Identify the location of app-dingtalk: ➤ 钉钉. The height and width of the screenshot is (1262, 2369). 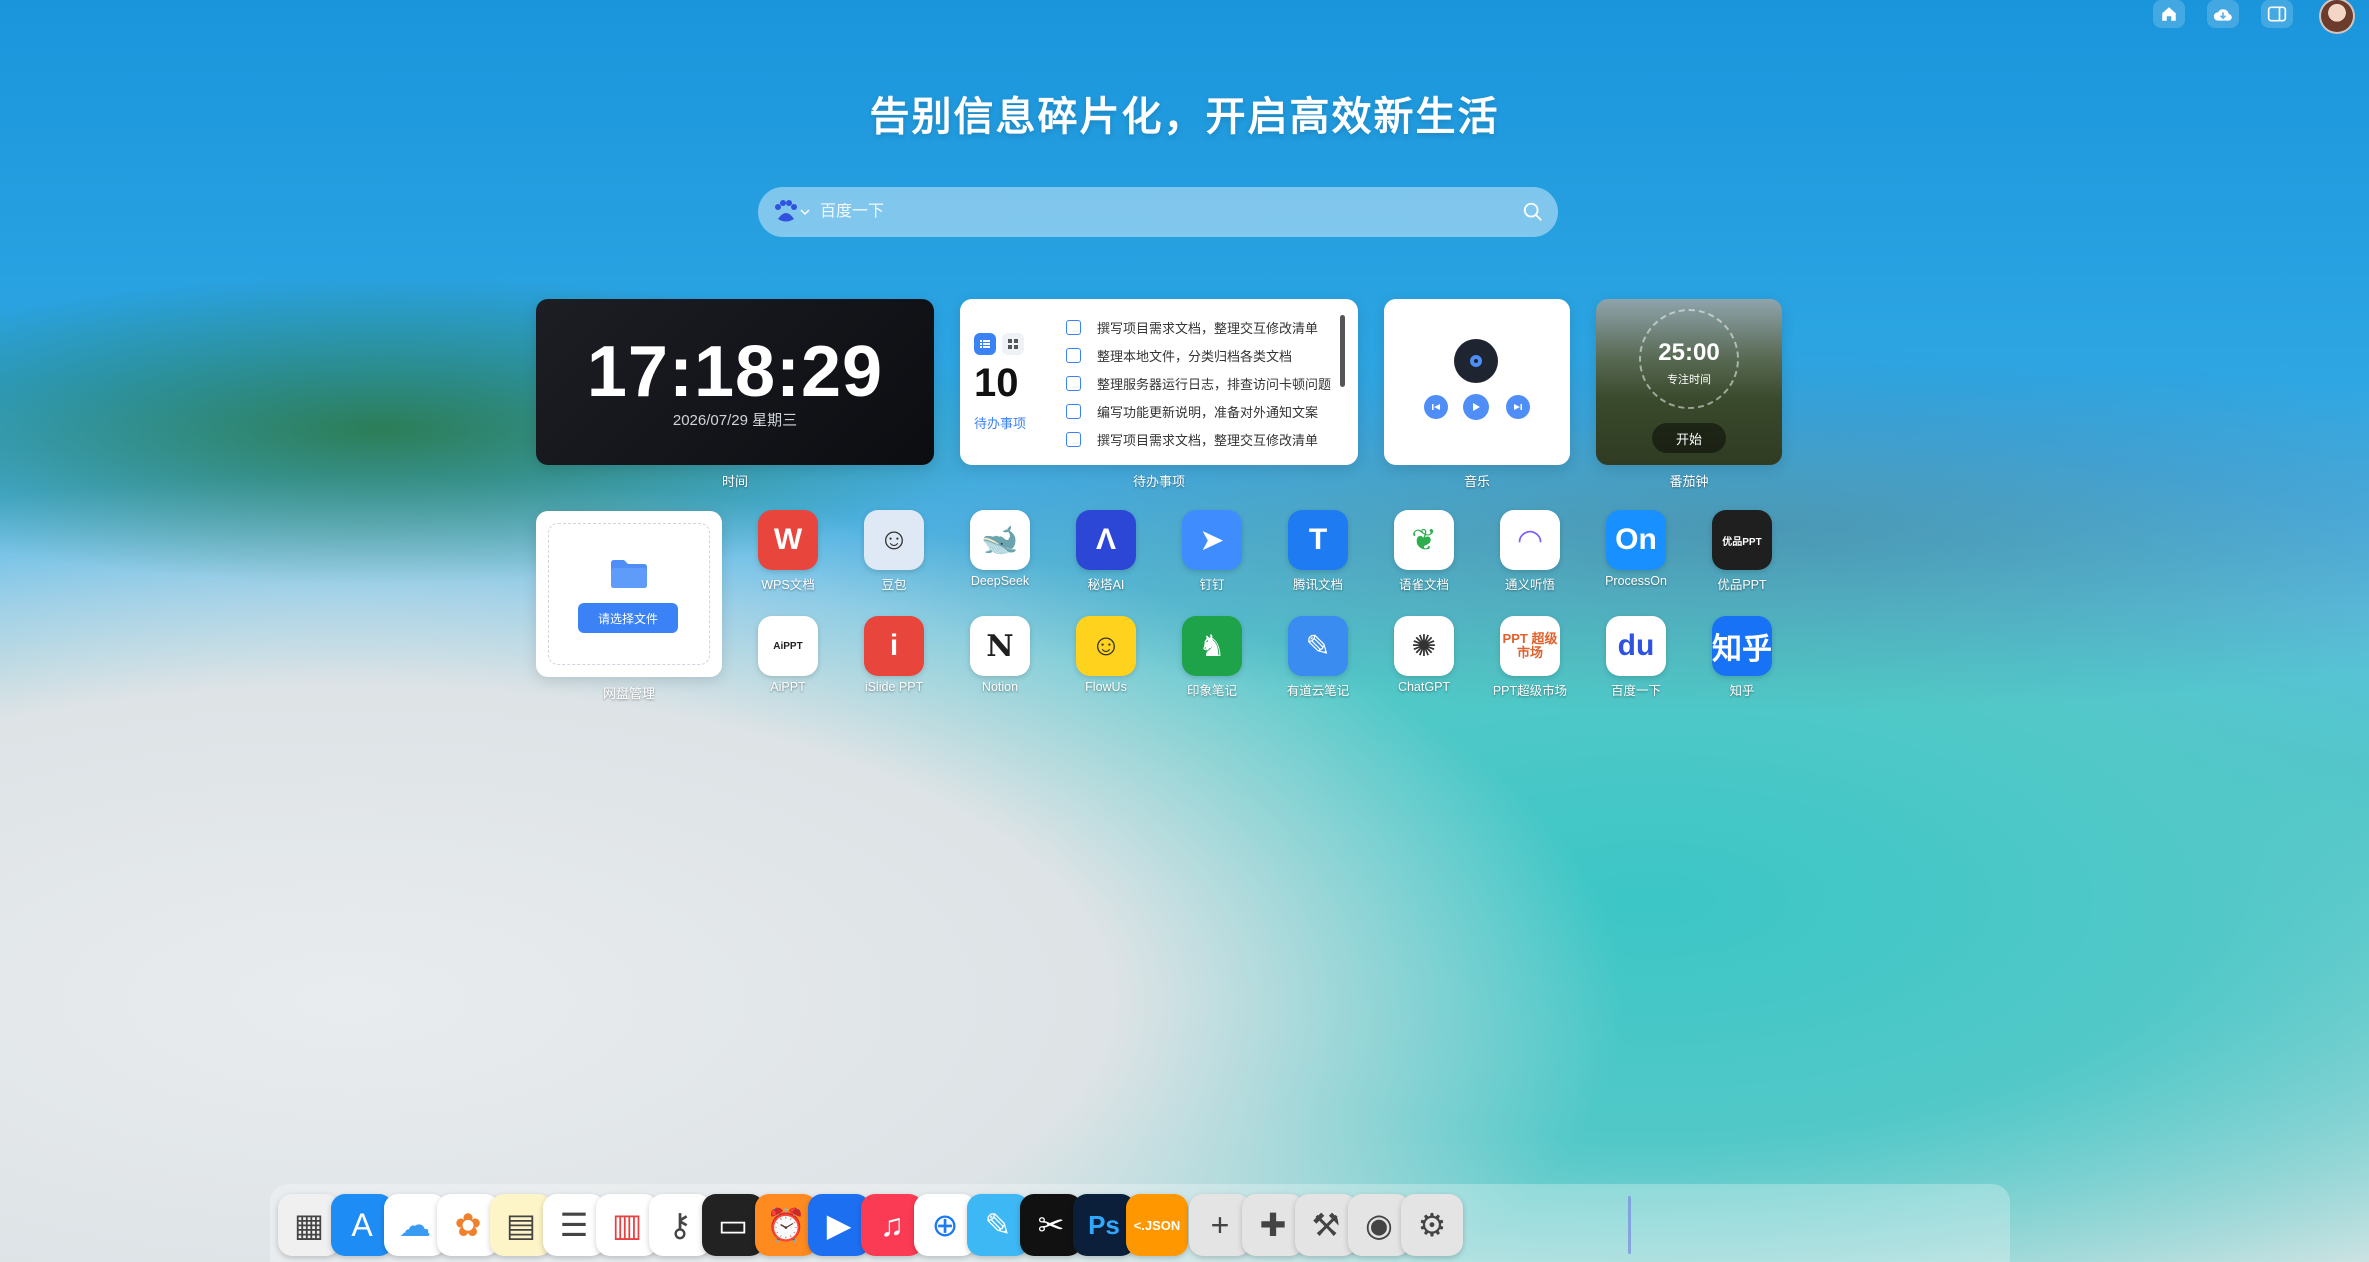
(1212, 551).